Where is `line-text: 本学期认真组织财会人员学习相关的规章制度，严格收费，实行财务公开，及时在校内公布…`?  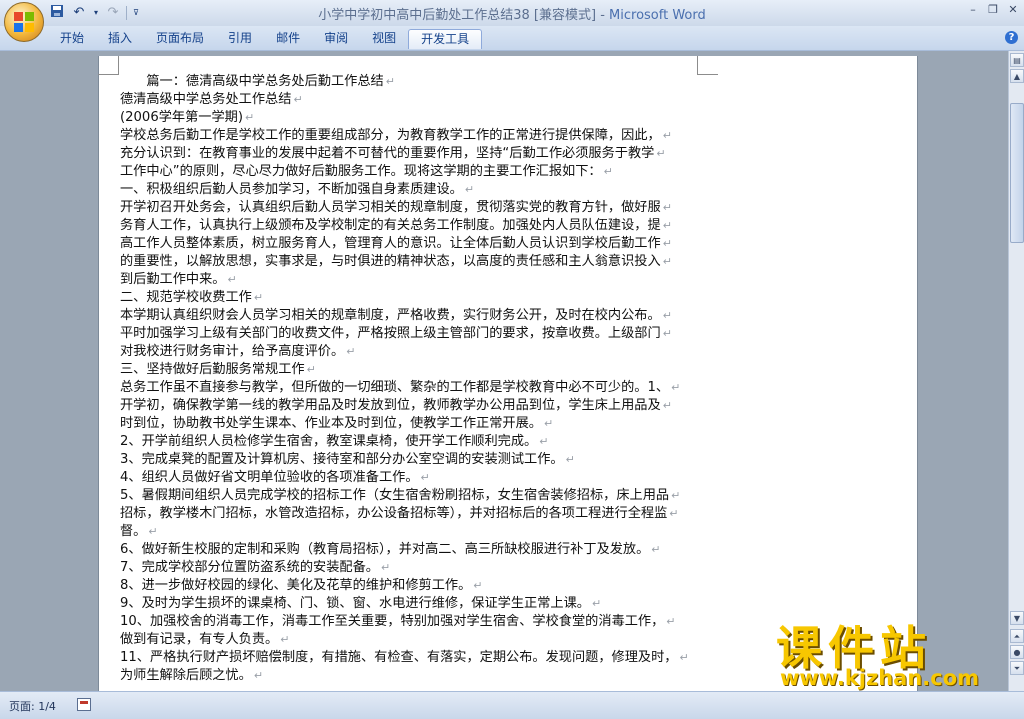
line-text: 本学期认真组织财会人员学习相关的规章制度，严格收费，实行财务公开，及时在校内公布… is located at coordinates (390, 315).